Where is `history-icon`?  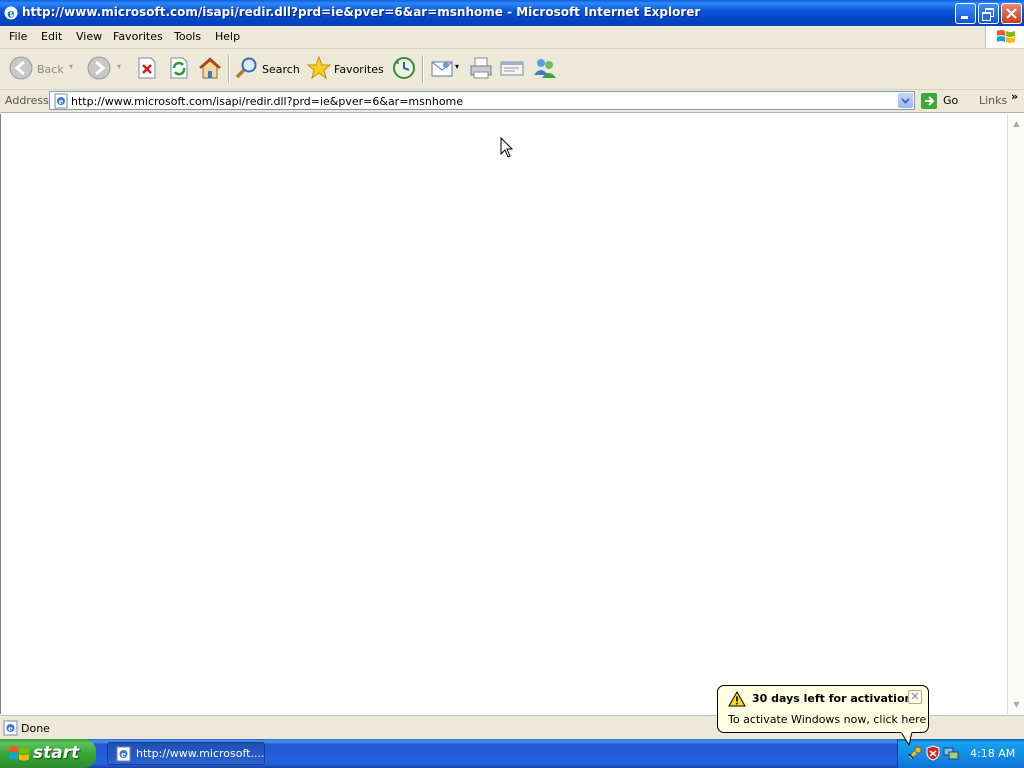
history-icon is located at coordinates (404, 68).